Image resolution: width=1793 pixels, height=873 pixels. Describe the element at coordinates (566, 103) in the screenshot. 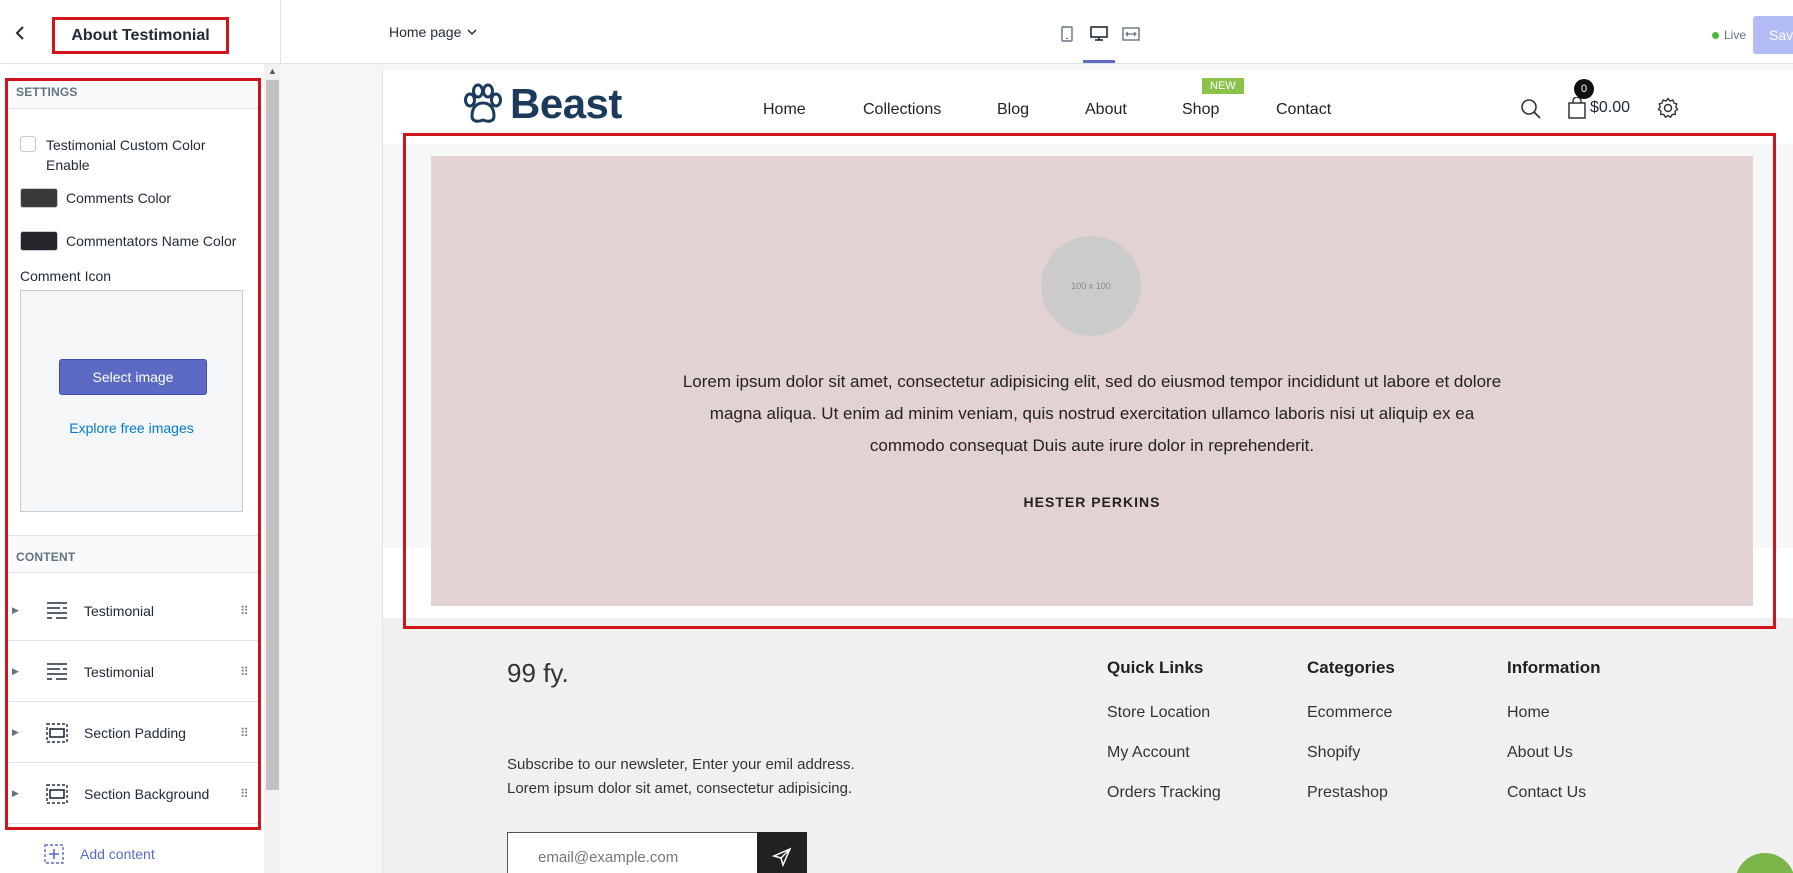

I see `logo-text: Beast` at that location.